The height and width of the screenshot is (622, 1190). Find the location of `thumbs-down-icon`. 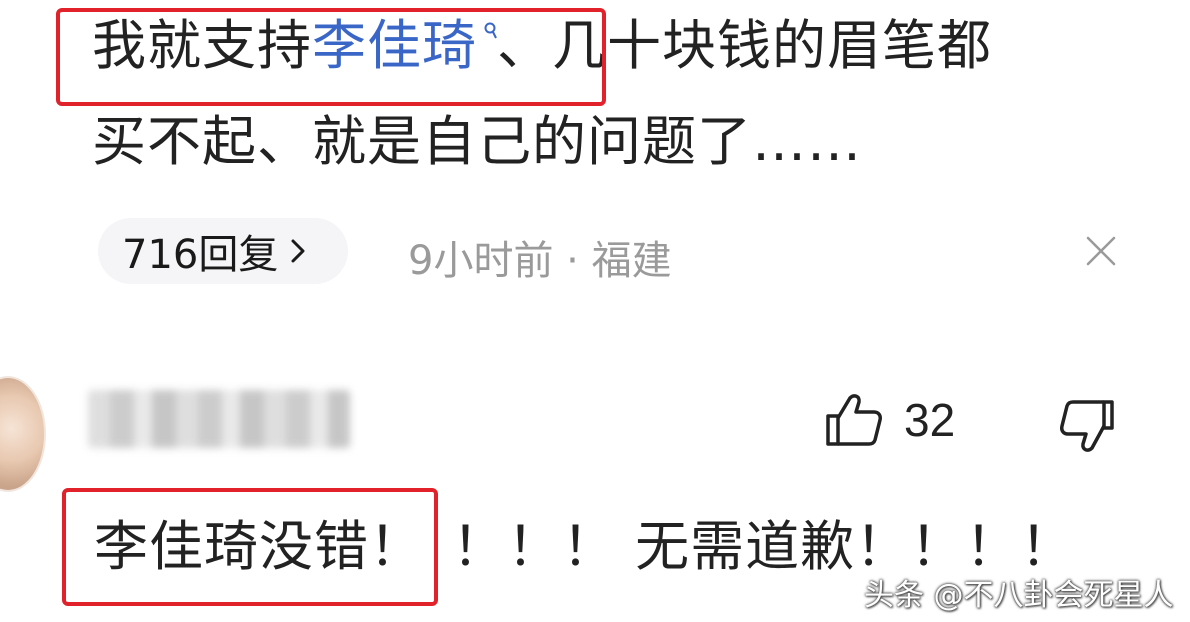

thumbs-down-icon is located at coordinates (1087, 426).